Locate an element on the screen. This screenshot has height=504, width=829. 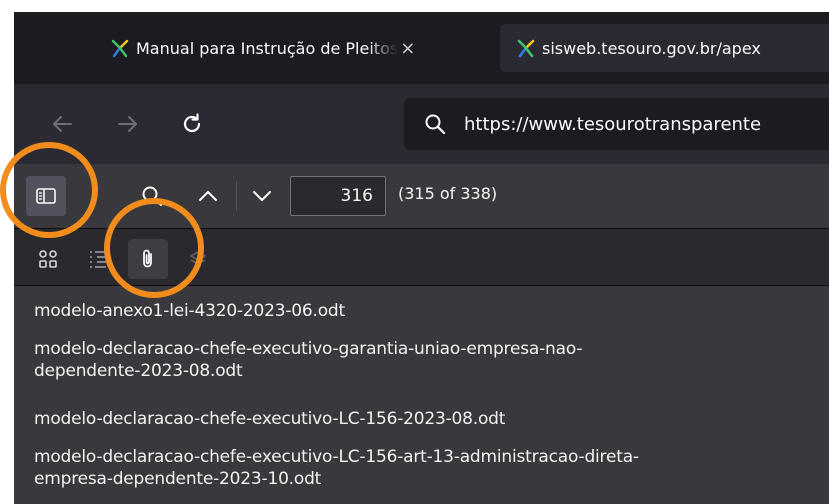
previous-page-button is located at coordinates (208, 196).